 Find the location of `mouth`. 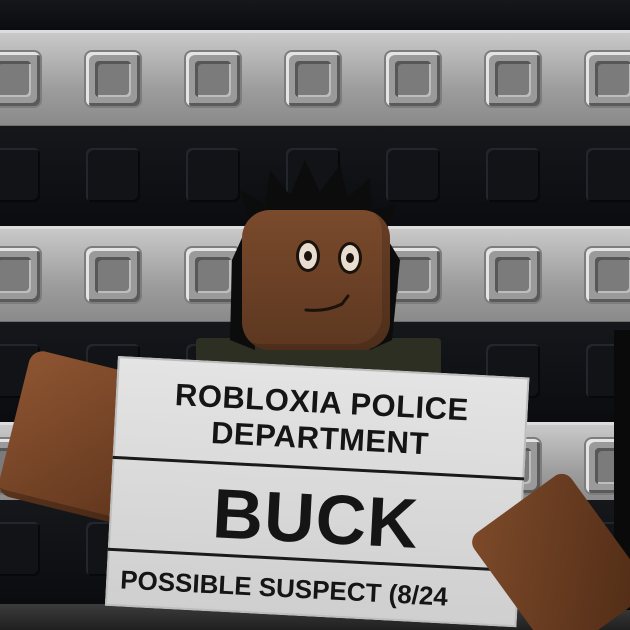

mouth is located at coordinates (327, 303).